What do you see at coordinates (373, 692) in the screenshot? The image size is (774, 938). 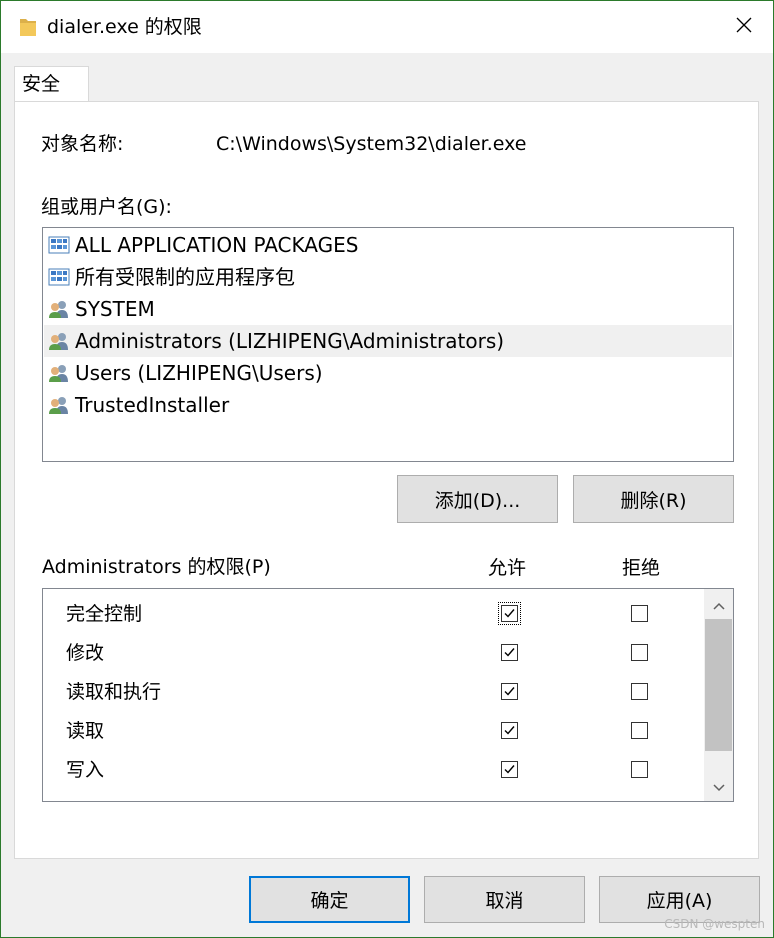 I see `permission-row: 读取和执行` at bounding box center [373, 692].